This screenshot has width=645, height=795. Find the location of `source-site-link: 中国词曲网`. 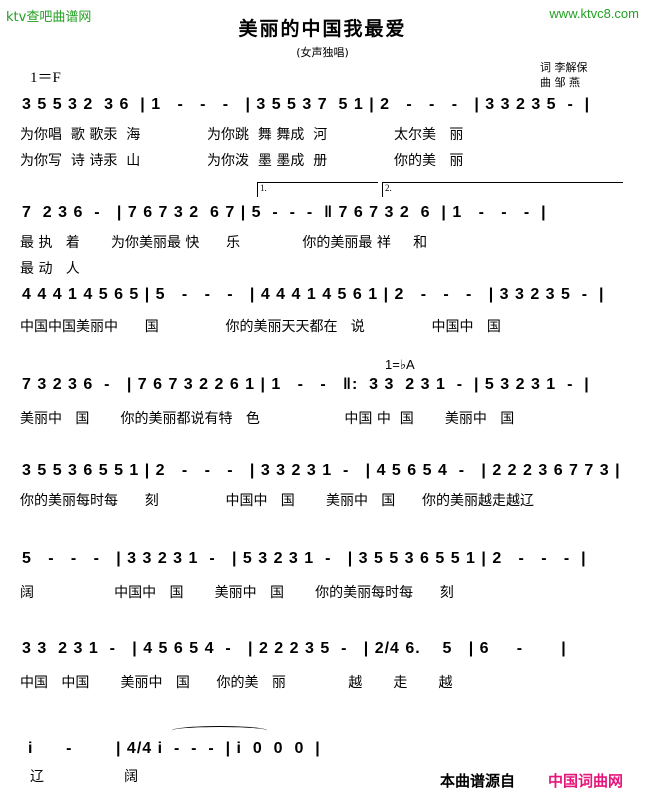

source-site-link: 中国词曲网 is located at coordinates (585, 780).